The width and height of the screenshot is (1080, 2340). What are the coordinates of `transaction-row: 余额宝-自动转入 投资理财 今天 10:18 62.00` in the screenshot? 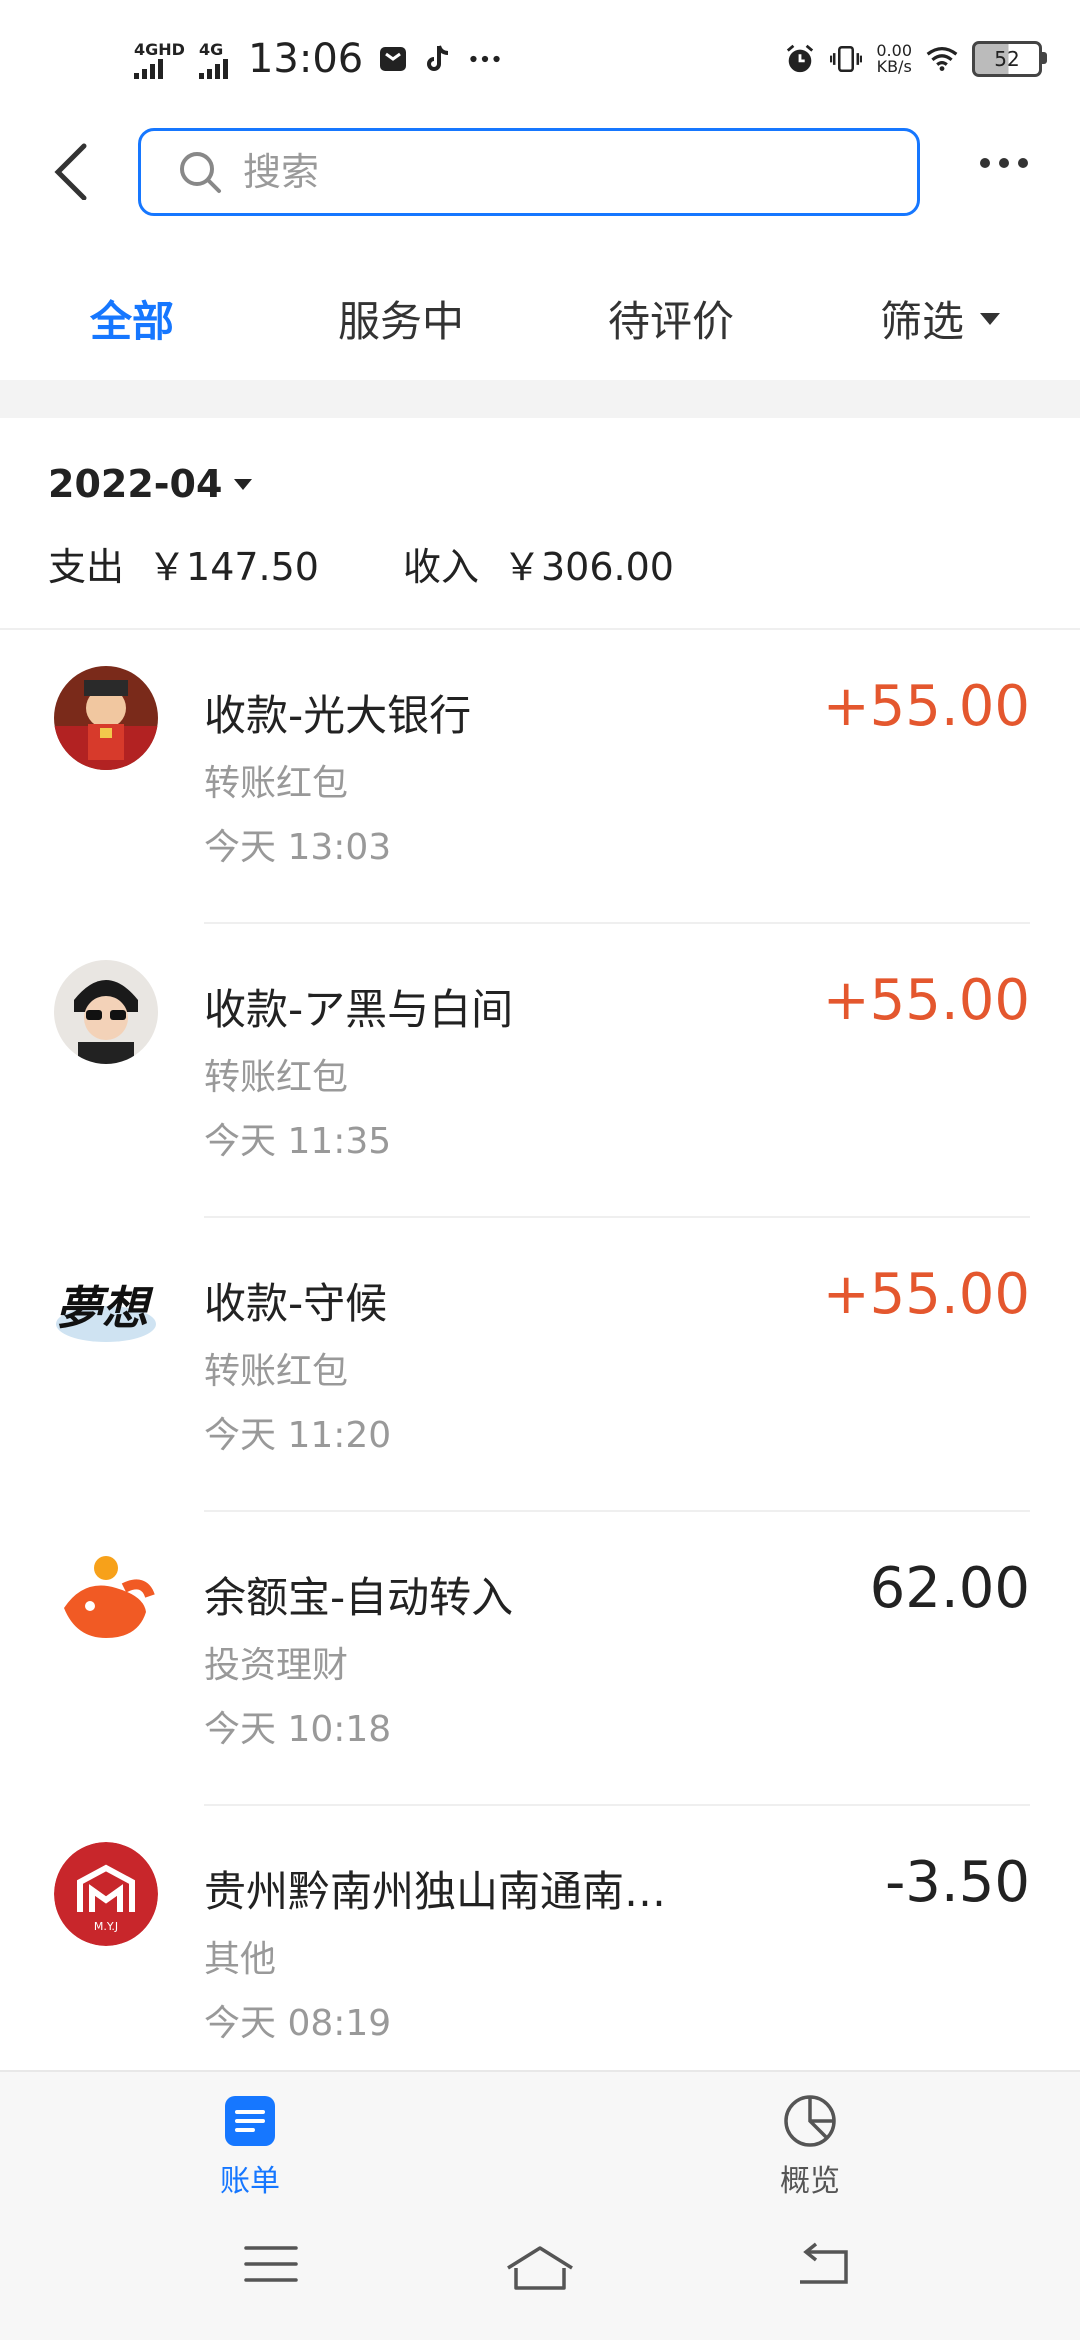 It's located at (540, 1659).